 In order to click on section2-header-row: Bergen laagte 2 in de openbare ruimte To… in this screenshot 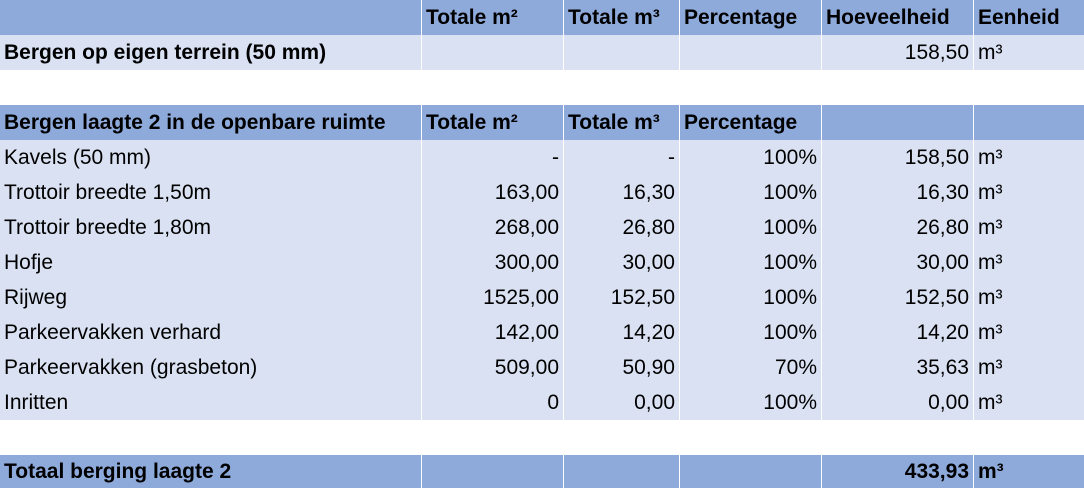, I will do `click(542, 122)`.